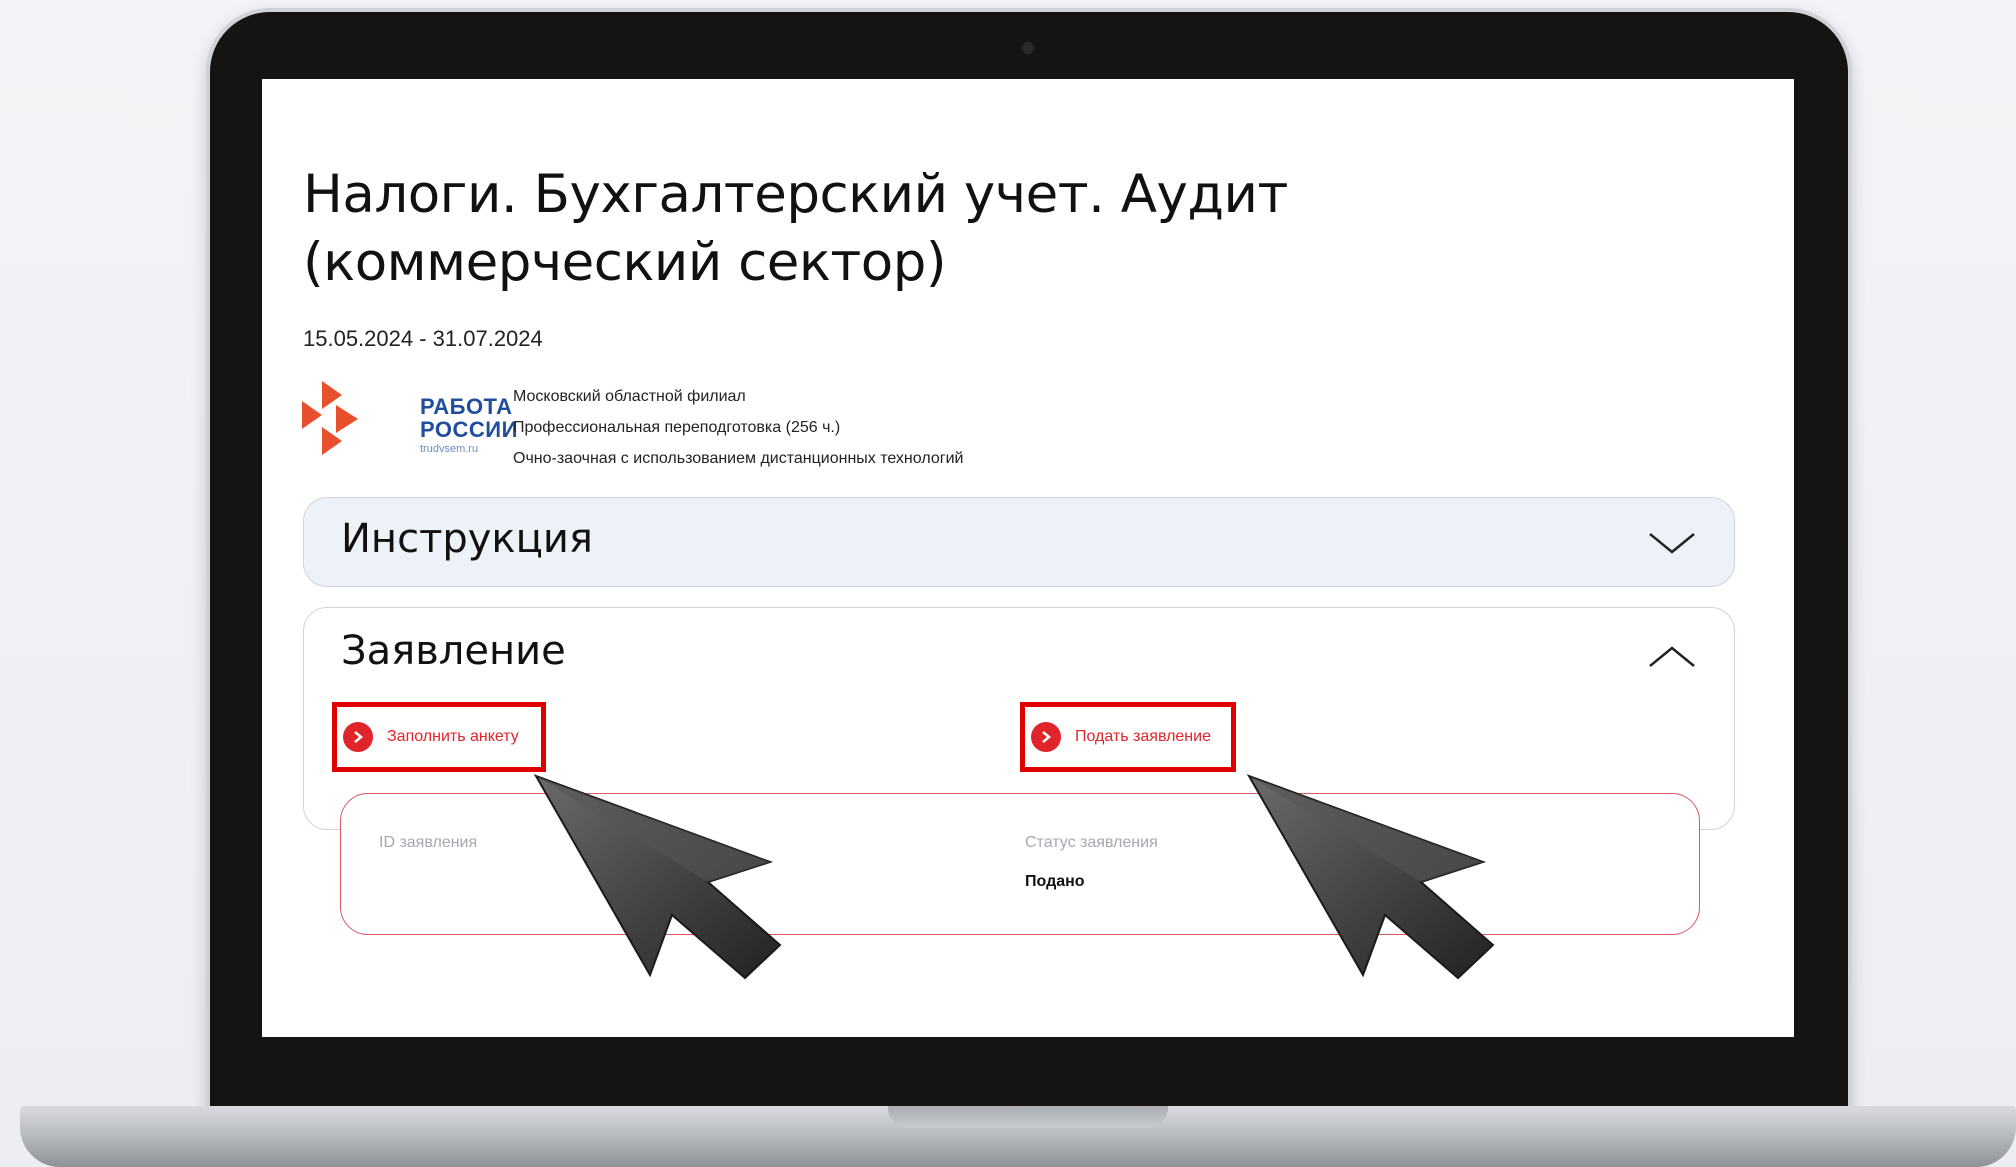 The image size is (2016, 1167). I want to click on logo-domain: trudvsem.ru, so click(449, 449).